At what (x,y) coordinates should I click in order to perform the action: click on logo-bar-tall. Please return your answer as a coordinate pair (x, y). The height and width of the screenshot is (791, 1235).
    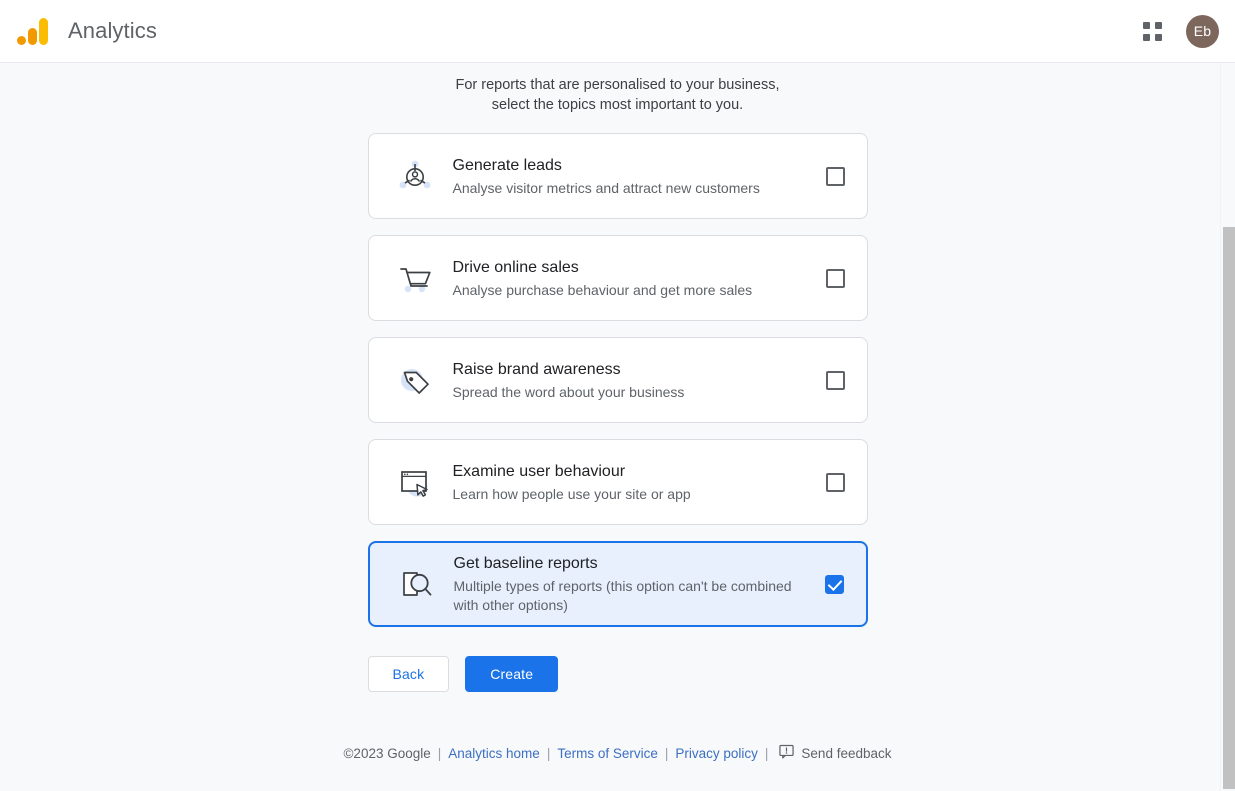
    Looking at the image, I should click on (43, 31).